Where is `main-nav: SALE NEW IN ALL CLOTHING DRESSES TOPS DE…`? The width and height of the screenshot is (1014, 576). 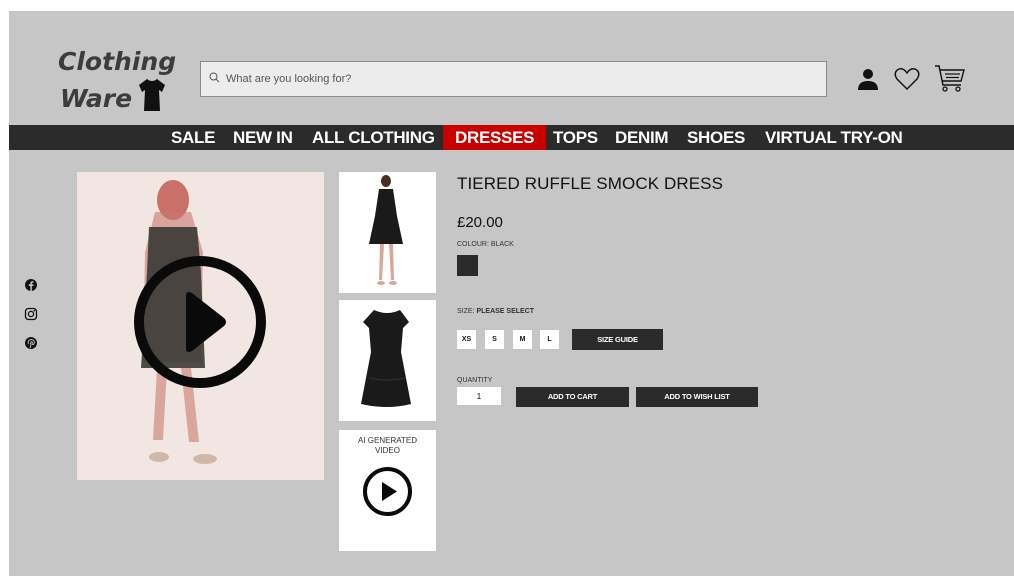 main-nav: SALE NEW IN ALL CLOTHING DRESSES TOPS DE… is located at coordinates (511, 137).